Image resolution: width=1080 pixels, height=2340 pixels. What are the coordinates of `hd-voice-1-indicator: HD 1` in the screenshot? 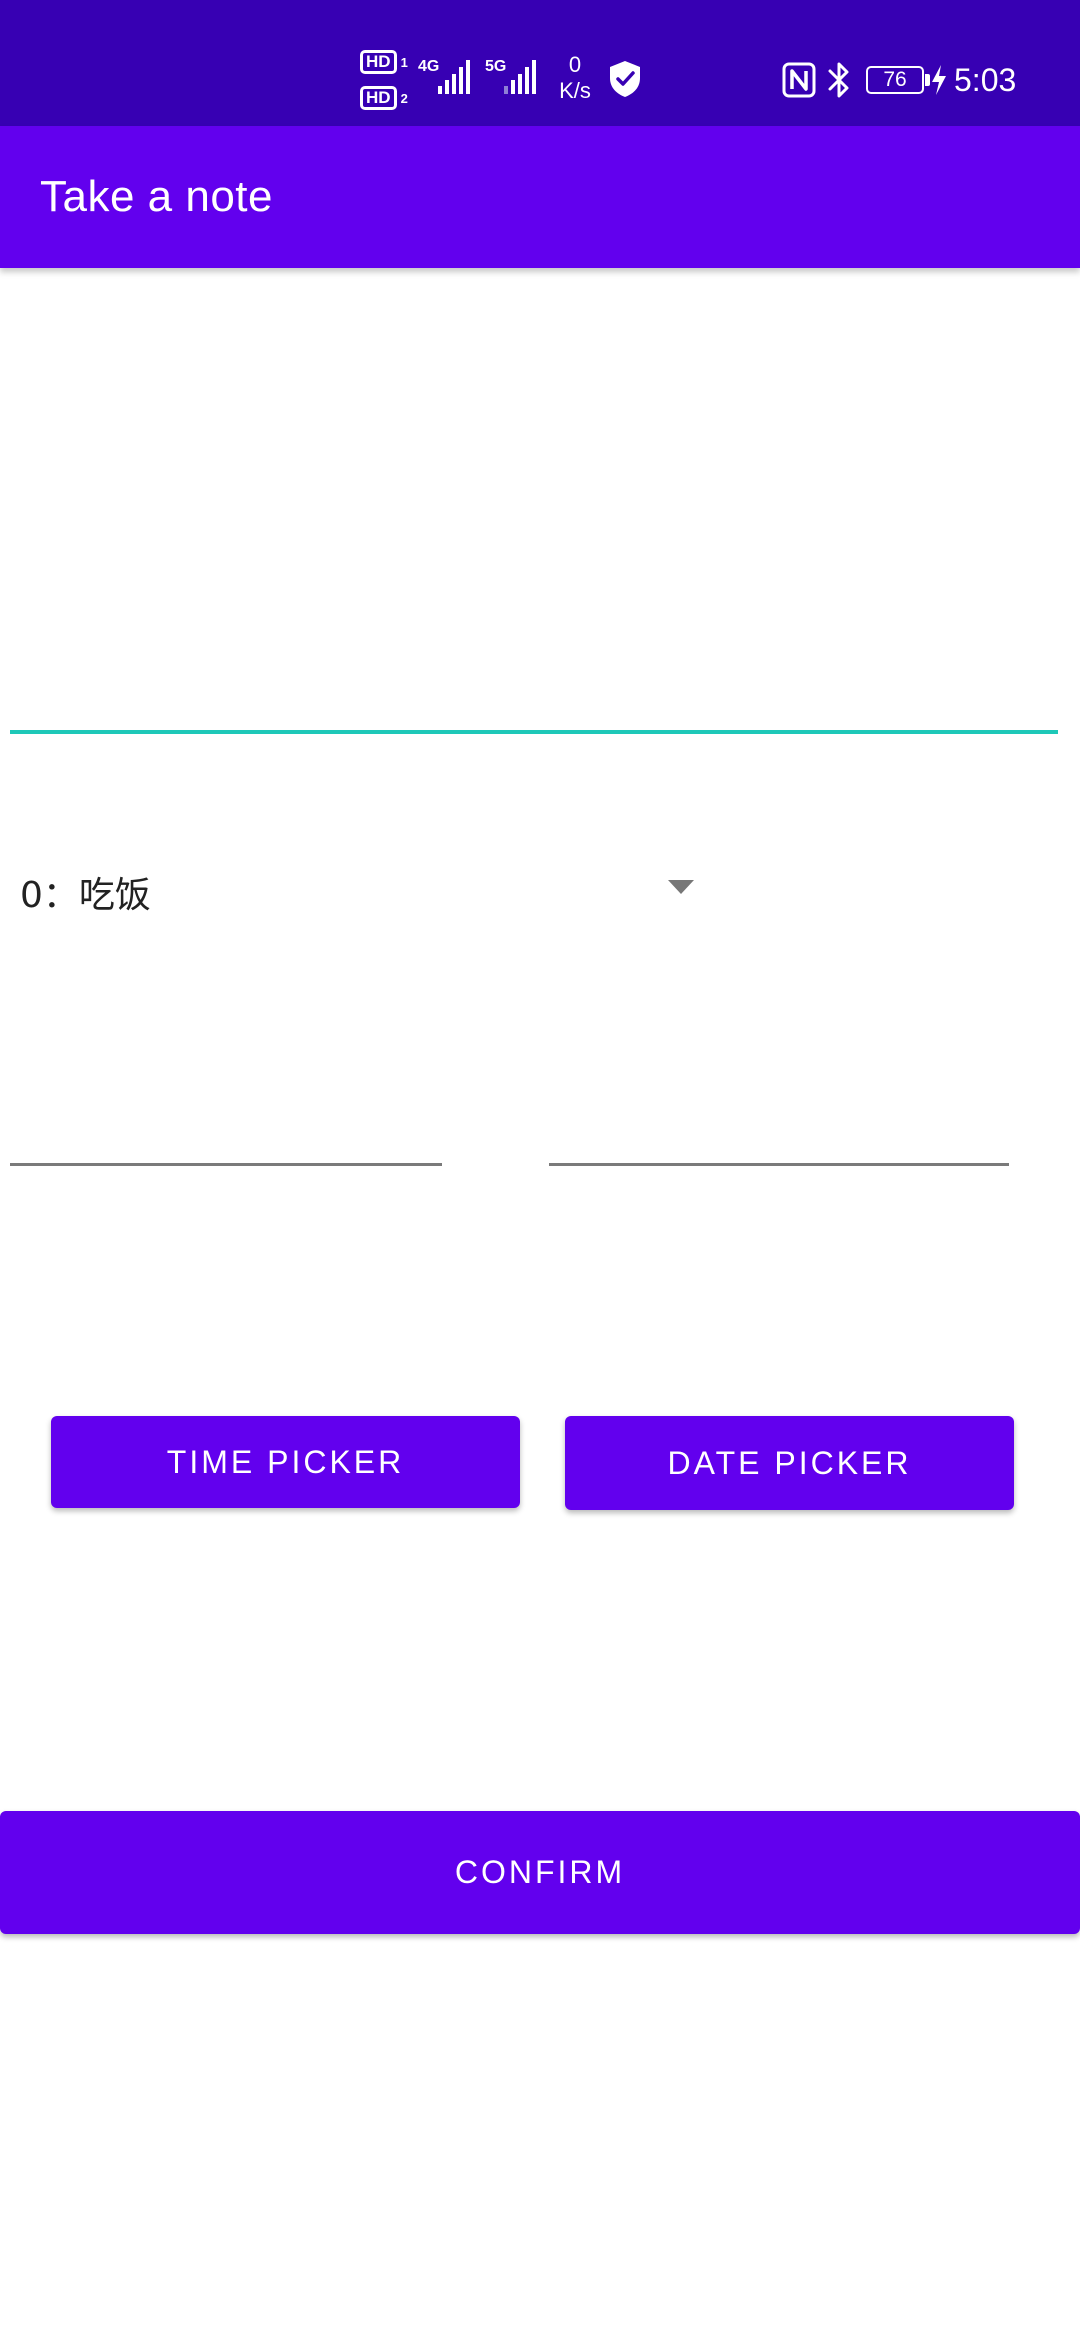 It's located at (386, 62).